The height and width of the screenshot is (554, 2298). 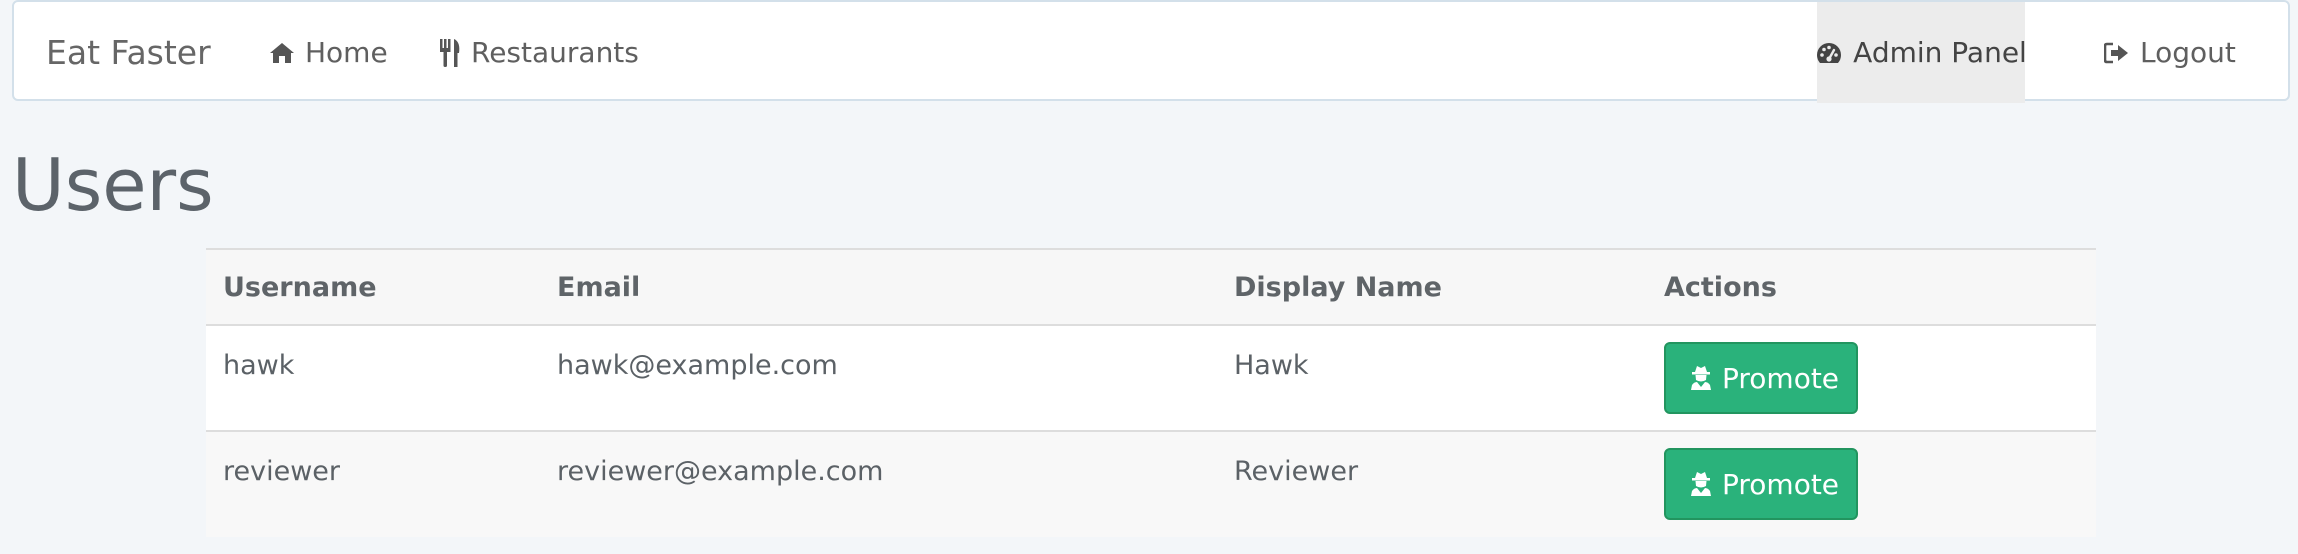 I want to click on display-name-cell: Hawk, so click(x=1432, y=378).